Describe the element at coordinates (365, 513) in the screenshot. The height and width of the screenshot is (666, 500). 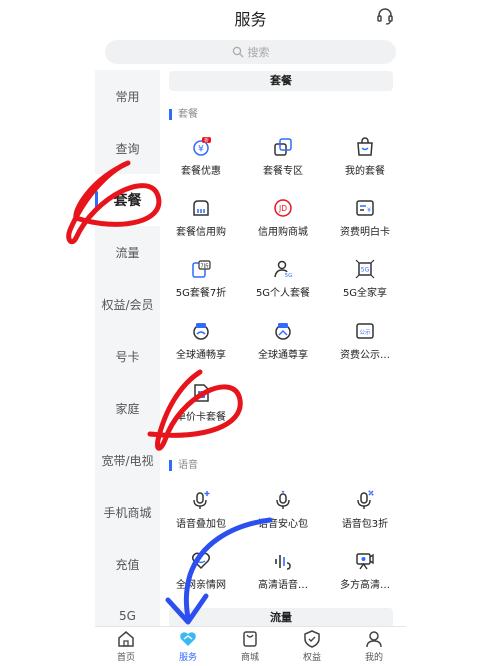
I see `grid-item-voice-discount: 语音包3折` at that location.